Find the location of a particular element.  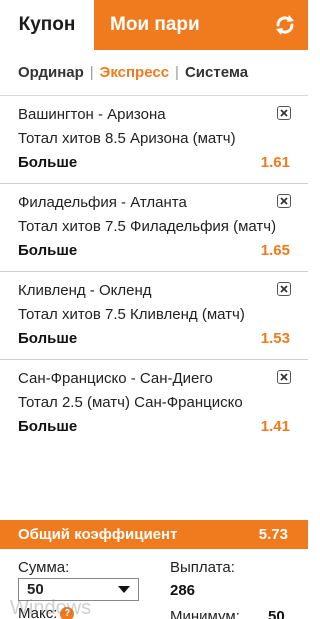

payout-label: Выплата: is located at coordinates (202, 567).